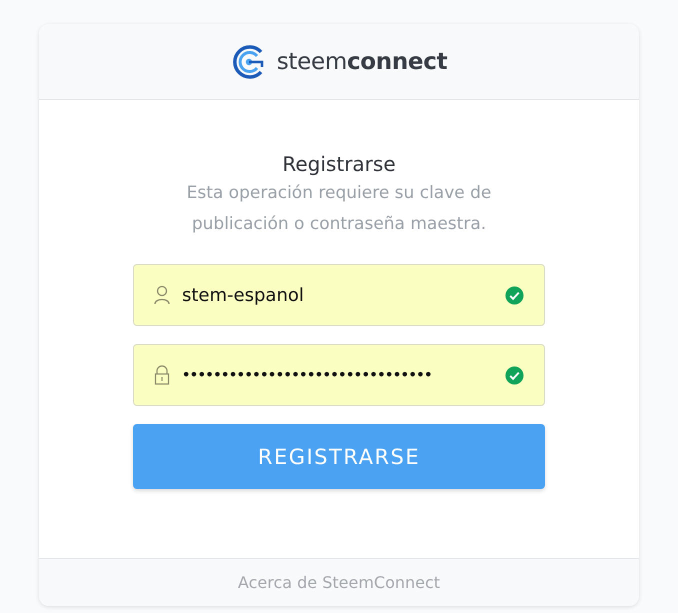 This screenshot has width=678, height=613. Describe the element at coordinates (339, 209) in the screenshot. I see `form-description: Esta operación requiere su clave de publicación o contraseña maestra.` at that location.